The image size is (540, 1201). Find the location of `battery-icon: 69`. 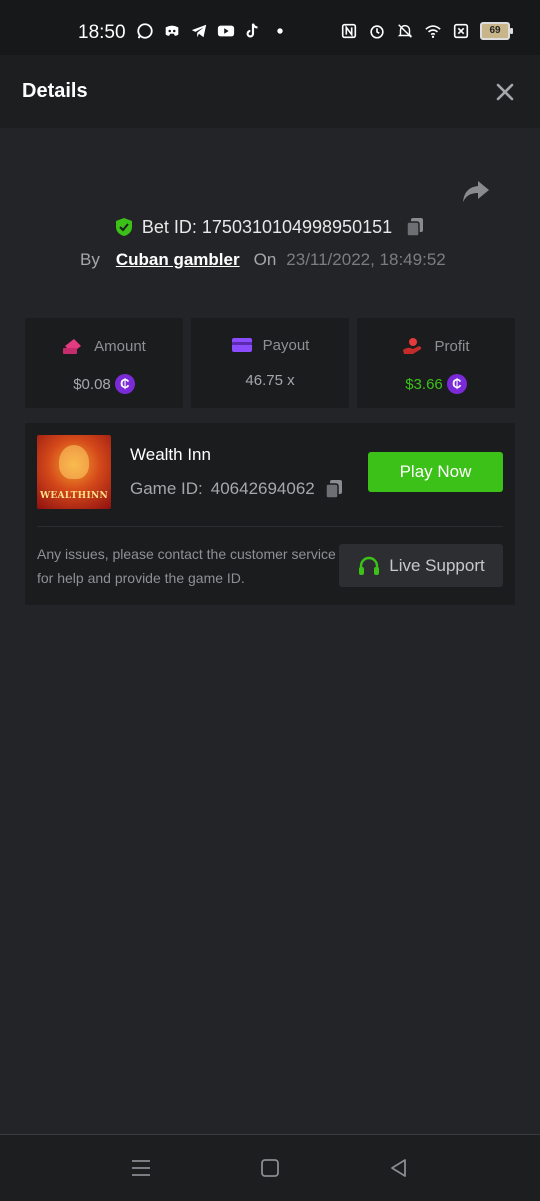

battery-icon: 69 is located at coordinates (496, 31).